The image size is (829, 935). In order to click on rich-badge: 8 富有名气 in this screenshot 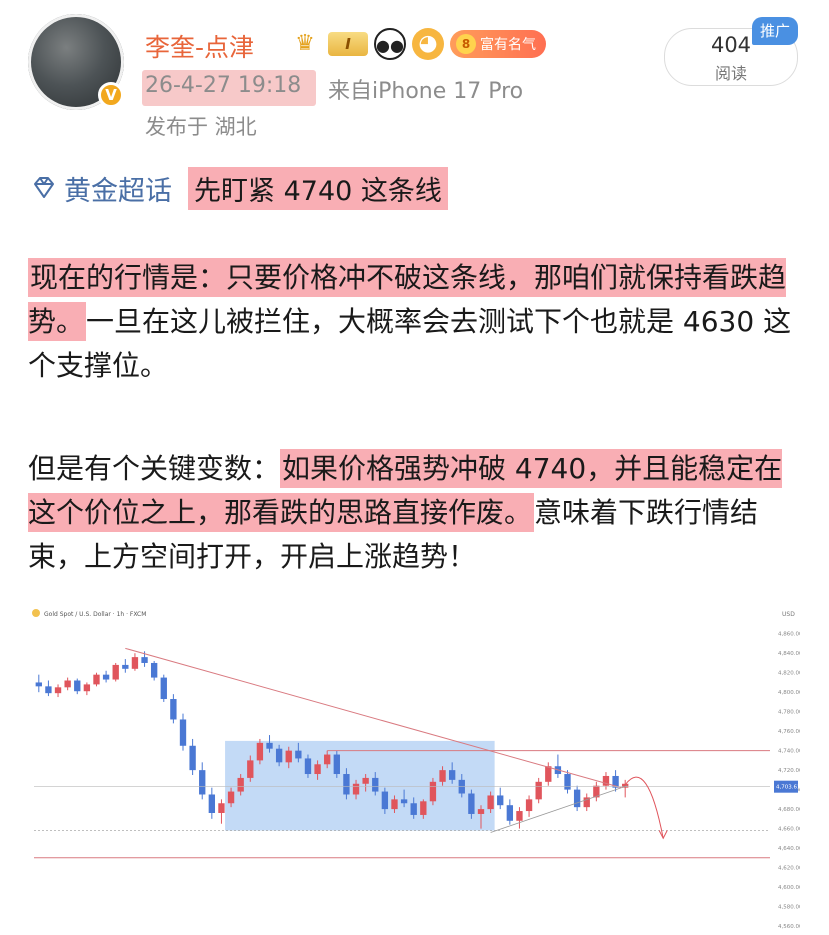, I will do `click(498, 44)`.